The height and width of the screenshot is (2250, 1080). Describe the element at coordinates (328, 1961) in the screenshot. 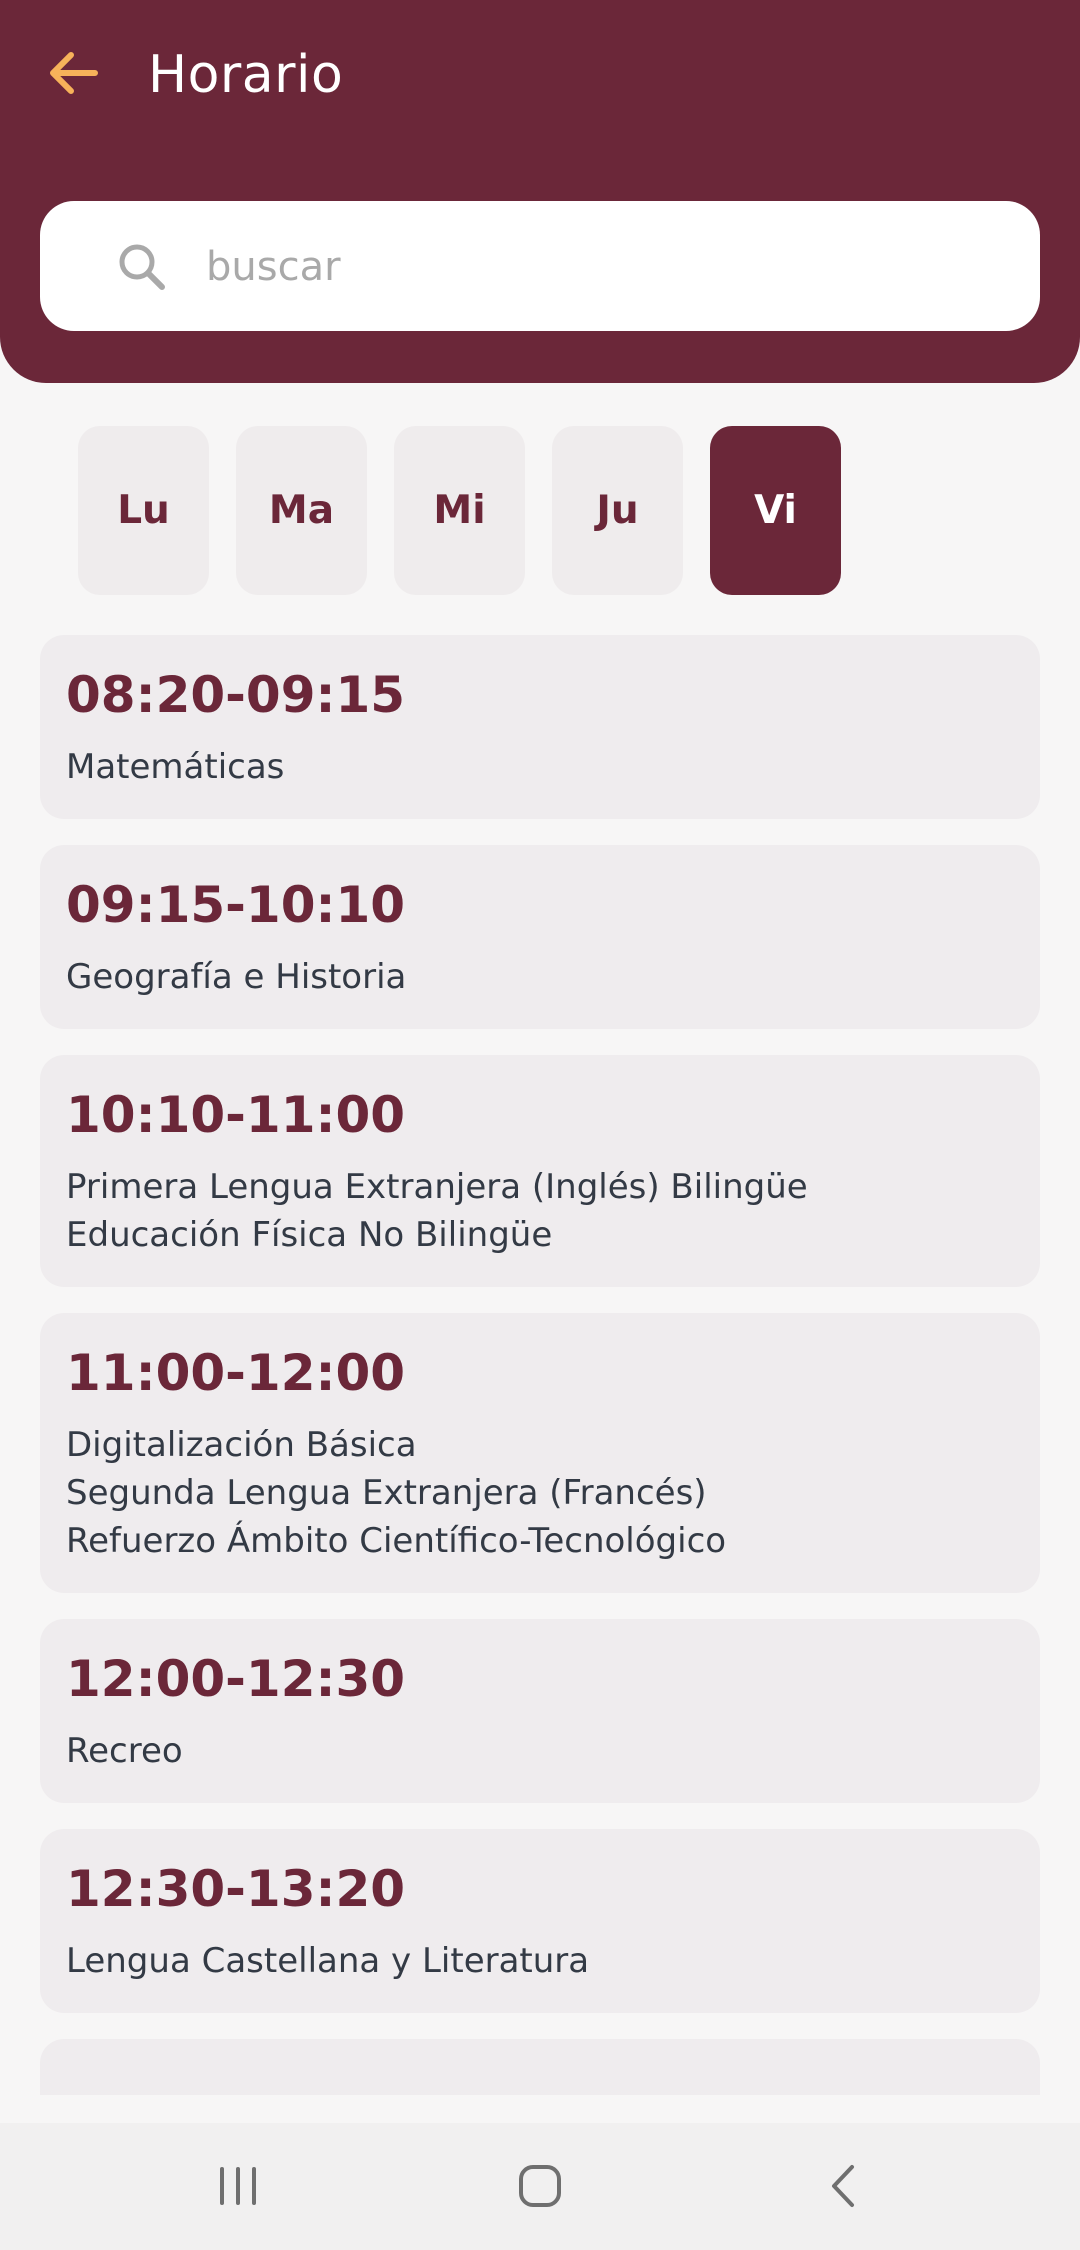

I see `subject-name: Lengua Castellana y Literatura` at that location.